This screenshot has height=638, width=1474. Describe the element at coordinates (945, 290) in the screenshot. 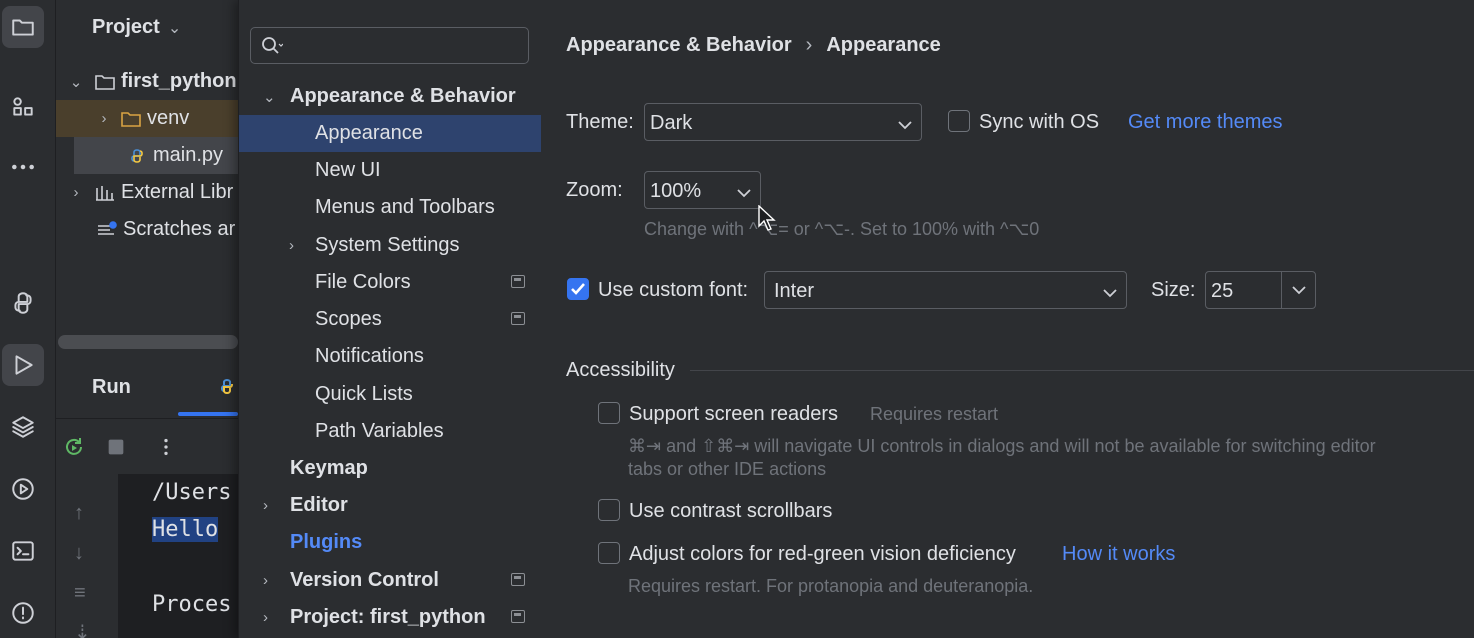

I see `font-dropdown: Inter` at that location.